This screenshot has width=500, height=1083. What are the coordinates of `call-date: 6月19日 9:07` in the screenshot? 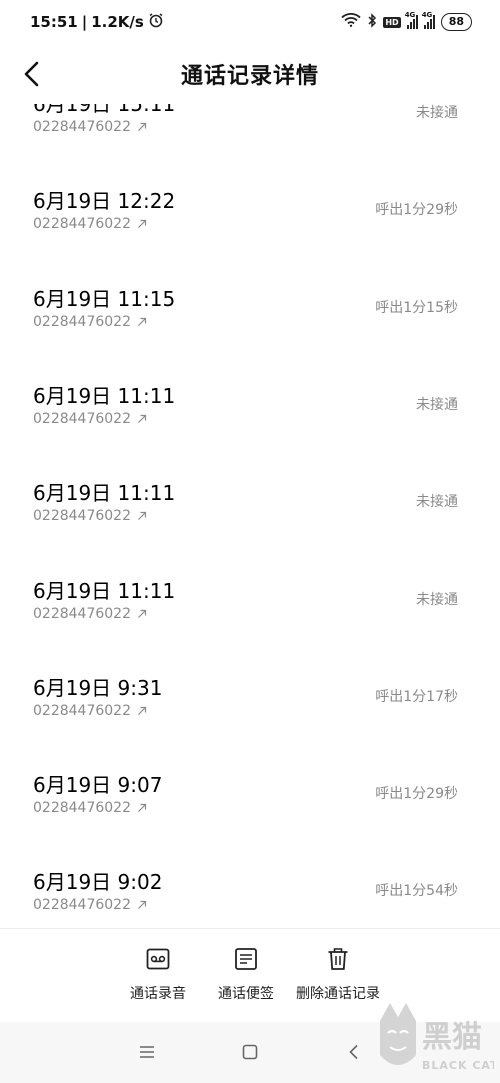 It's located at (98, 785).